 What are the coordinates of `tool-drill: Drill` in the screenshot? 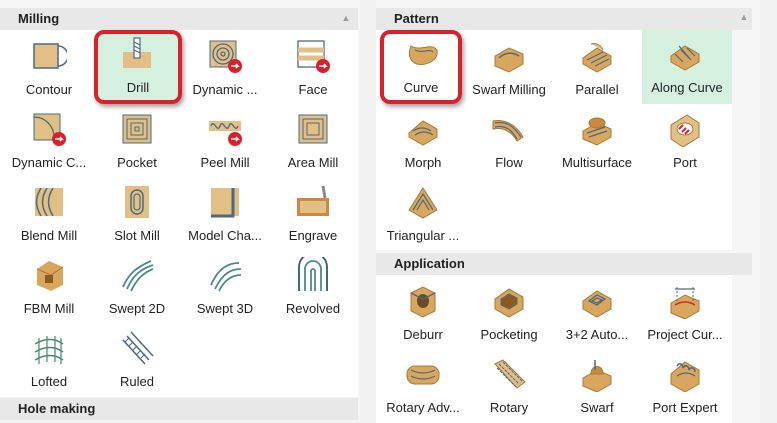 It's located at (138, 67).